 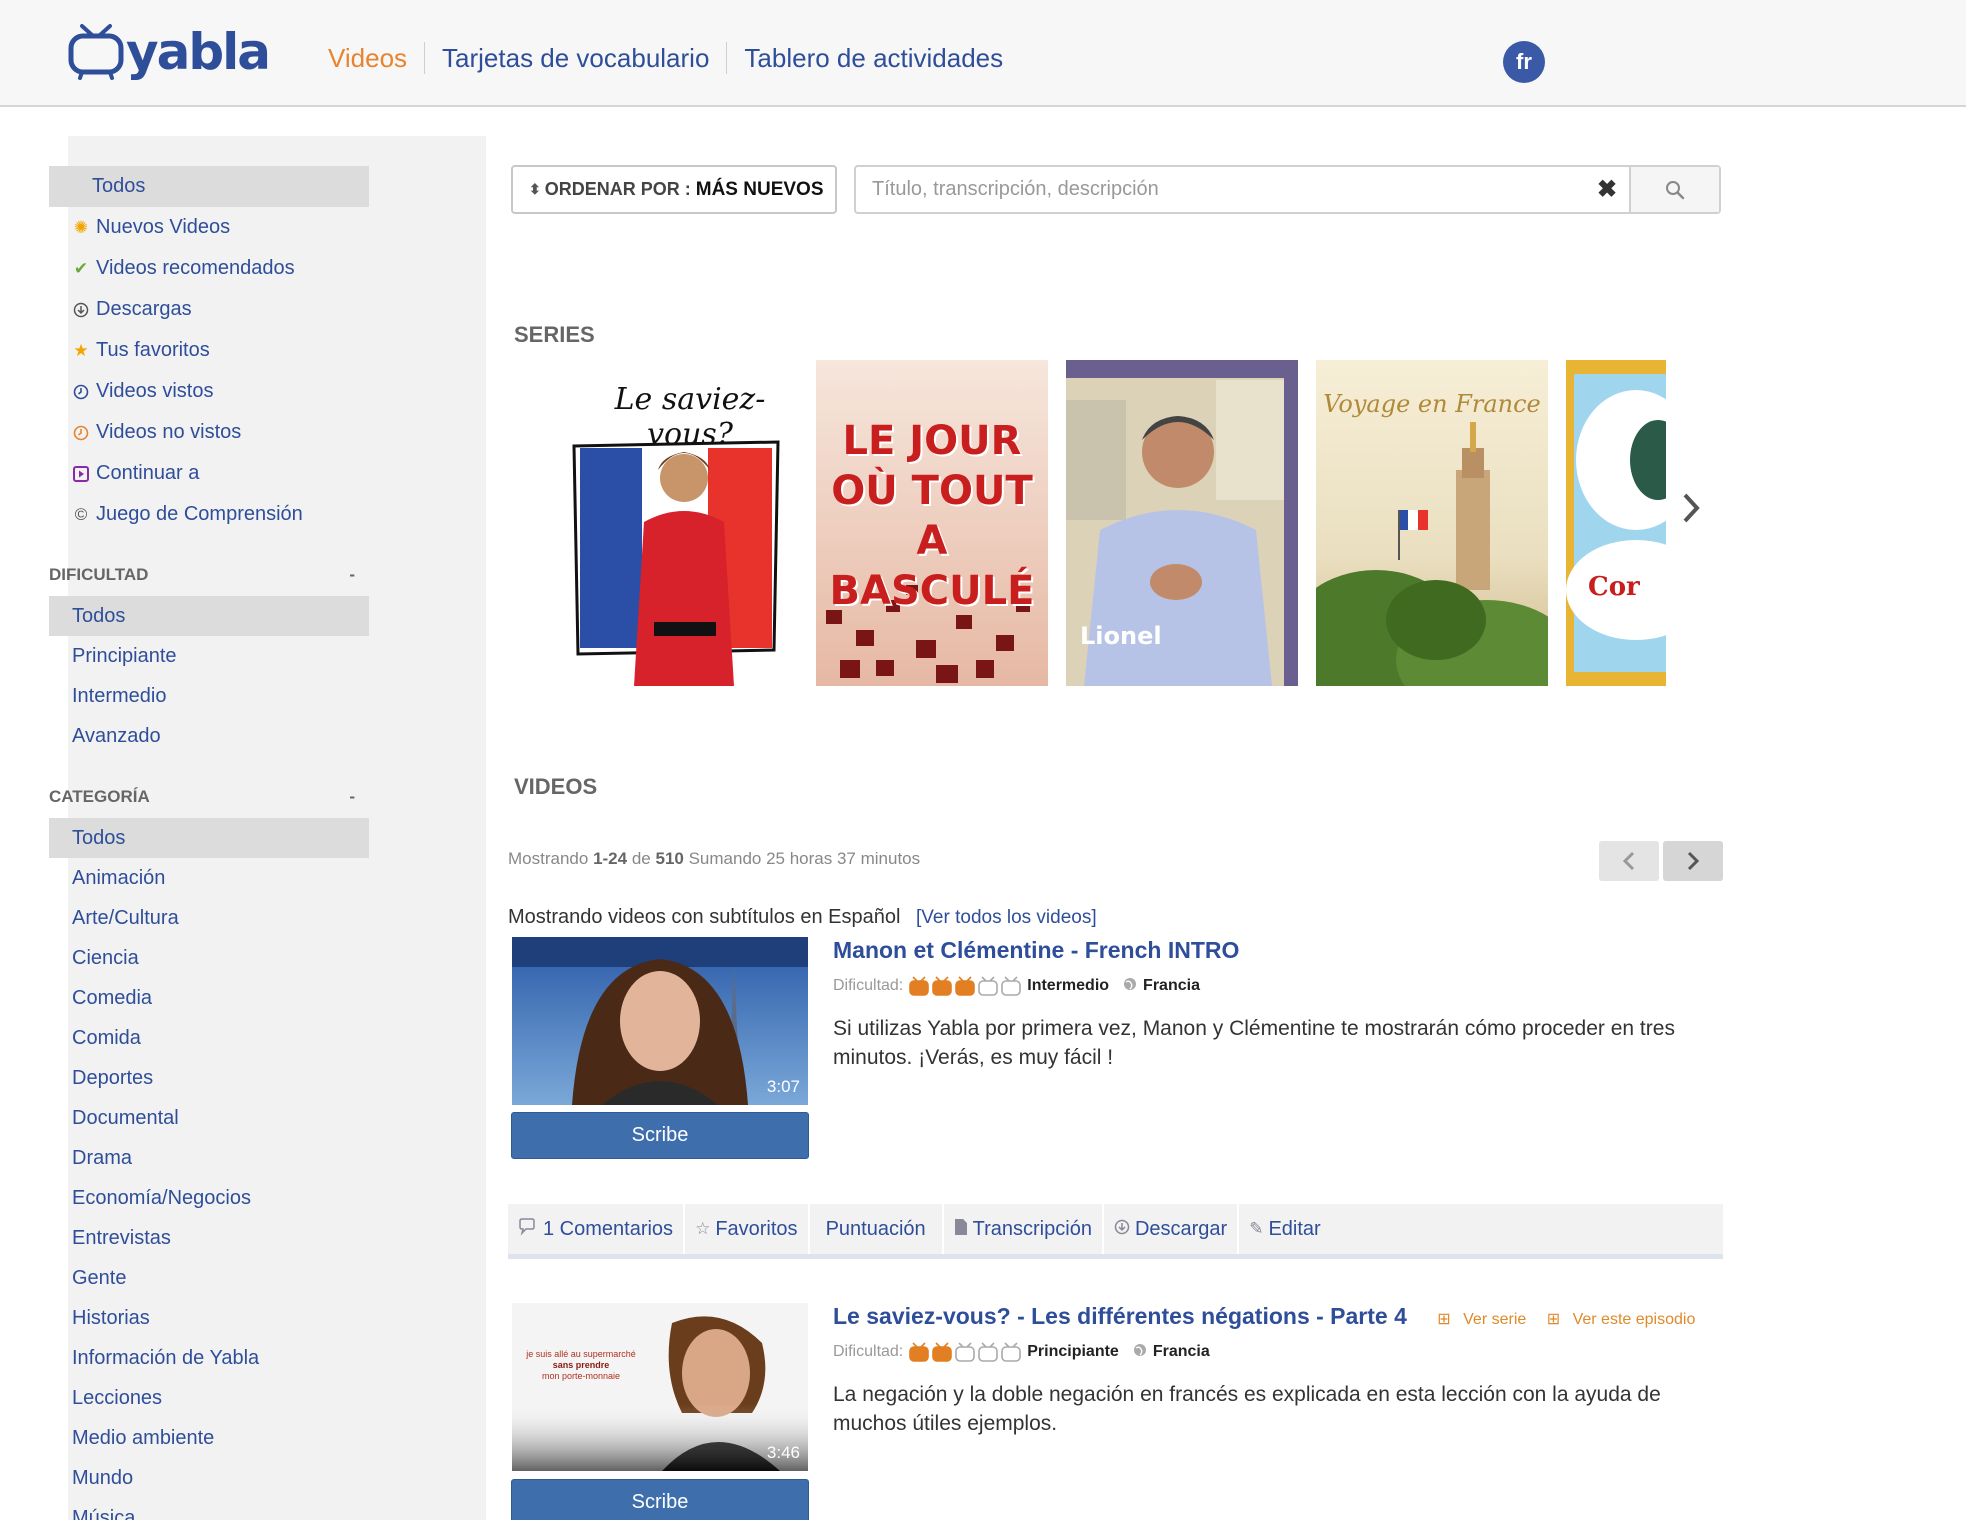 I want to click on filter-label: Juego de Comprensión, so click(x=199, y=514).